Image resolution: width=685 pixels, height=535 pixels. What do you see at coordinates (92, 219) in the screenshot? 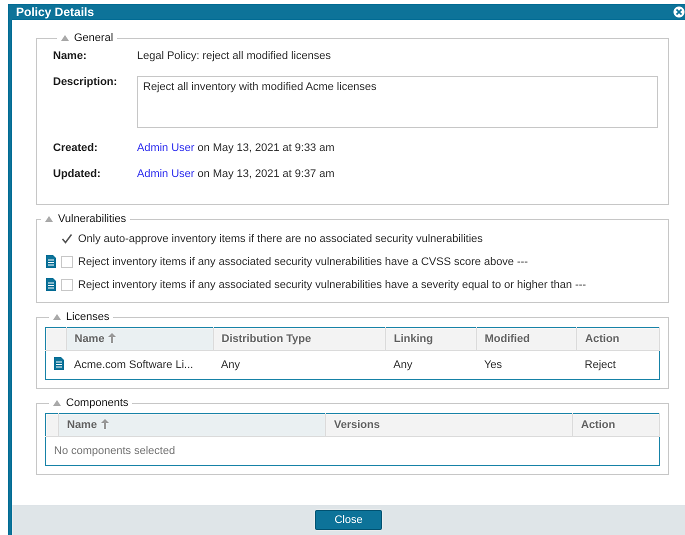
I see `section-title: Vulnerabilities` at bounding box center [92, 219].